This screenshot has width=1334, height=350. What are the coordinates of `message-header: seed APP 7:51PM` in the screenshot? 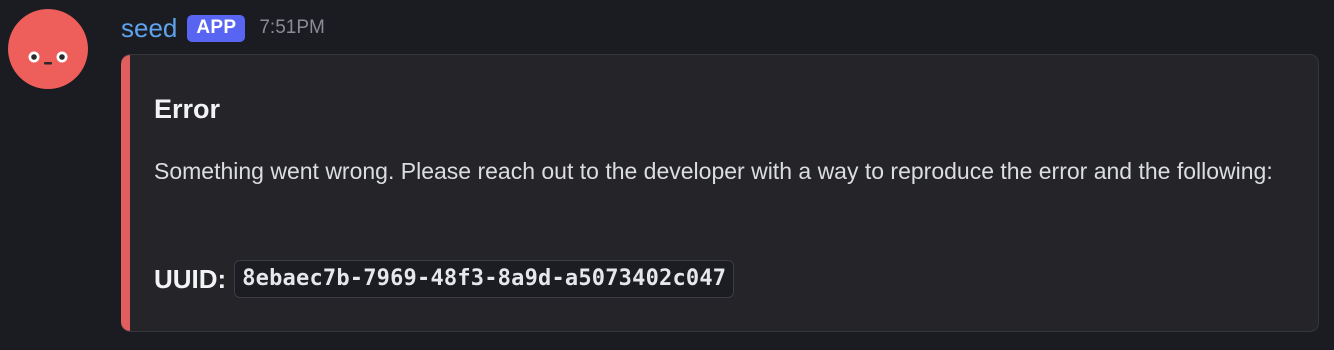 It's located at (223, 28).